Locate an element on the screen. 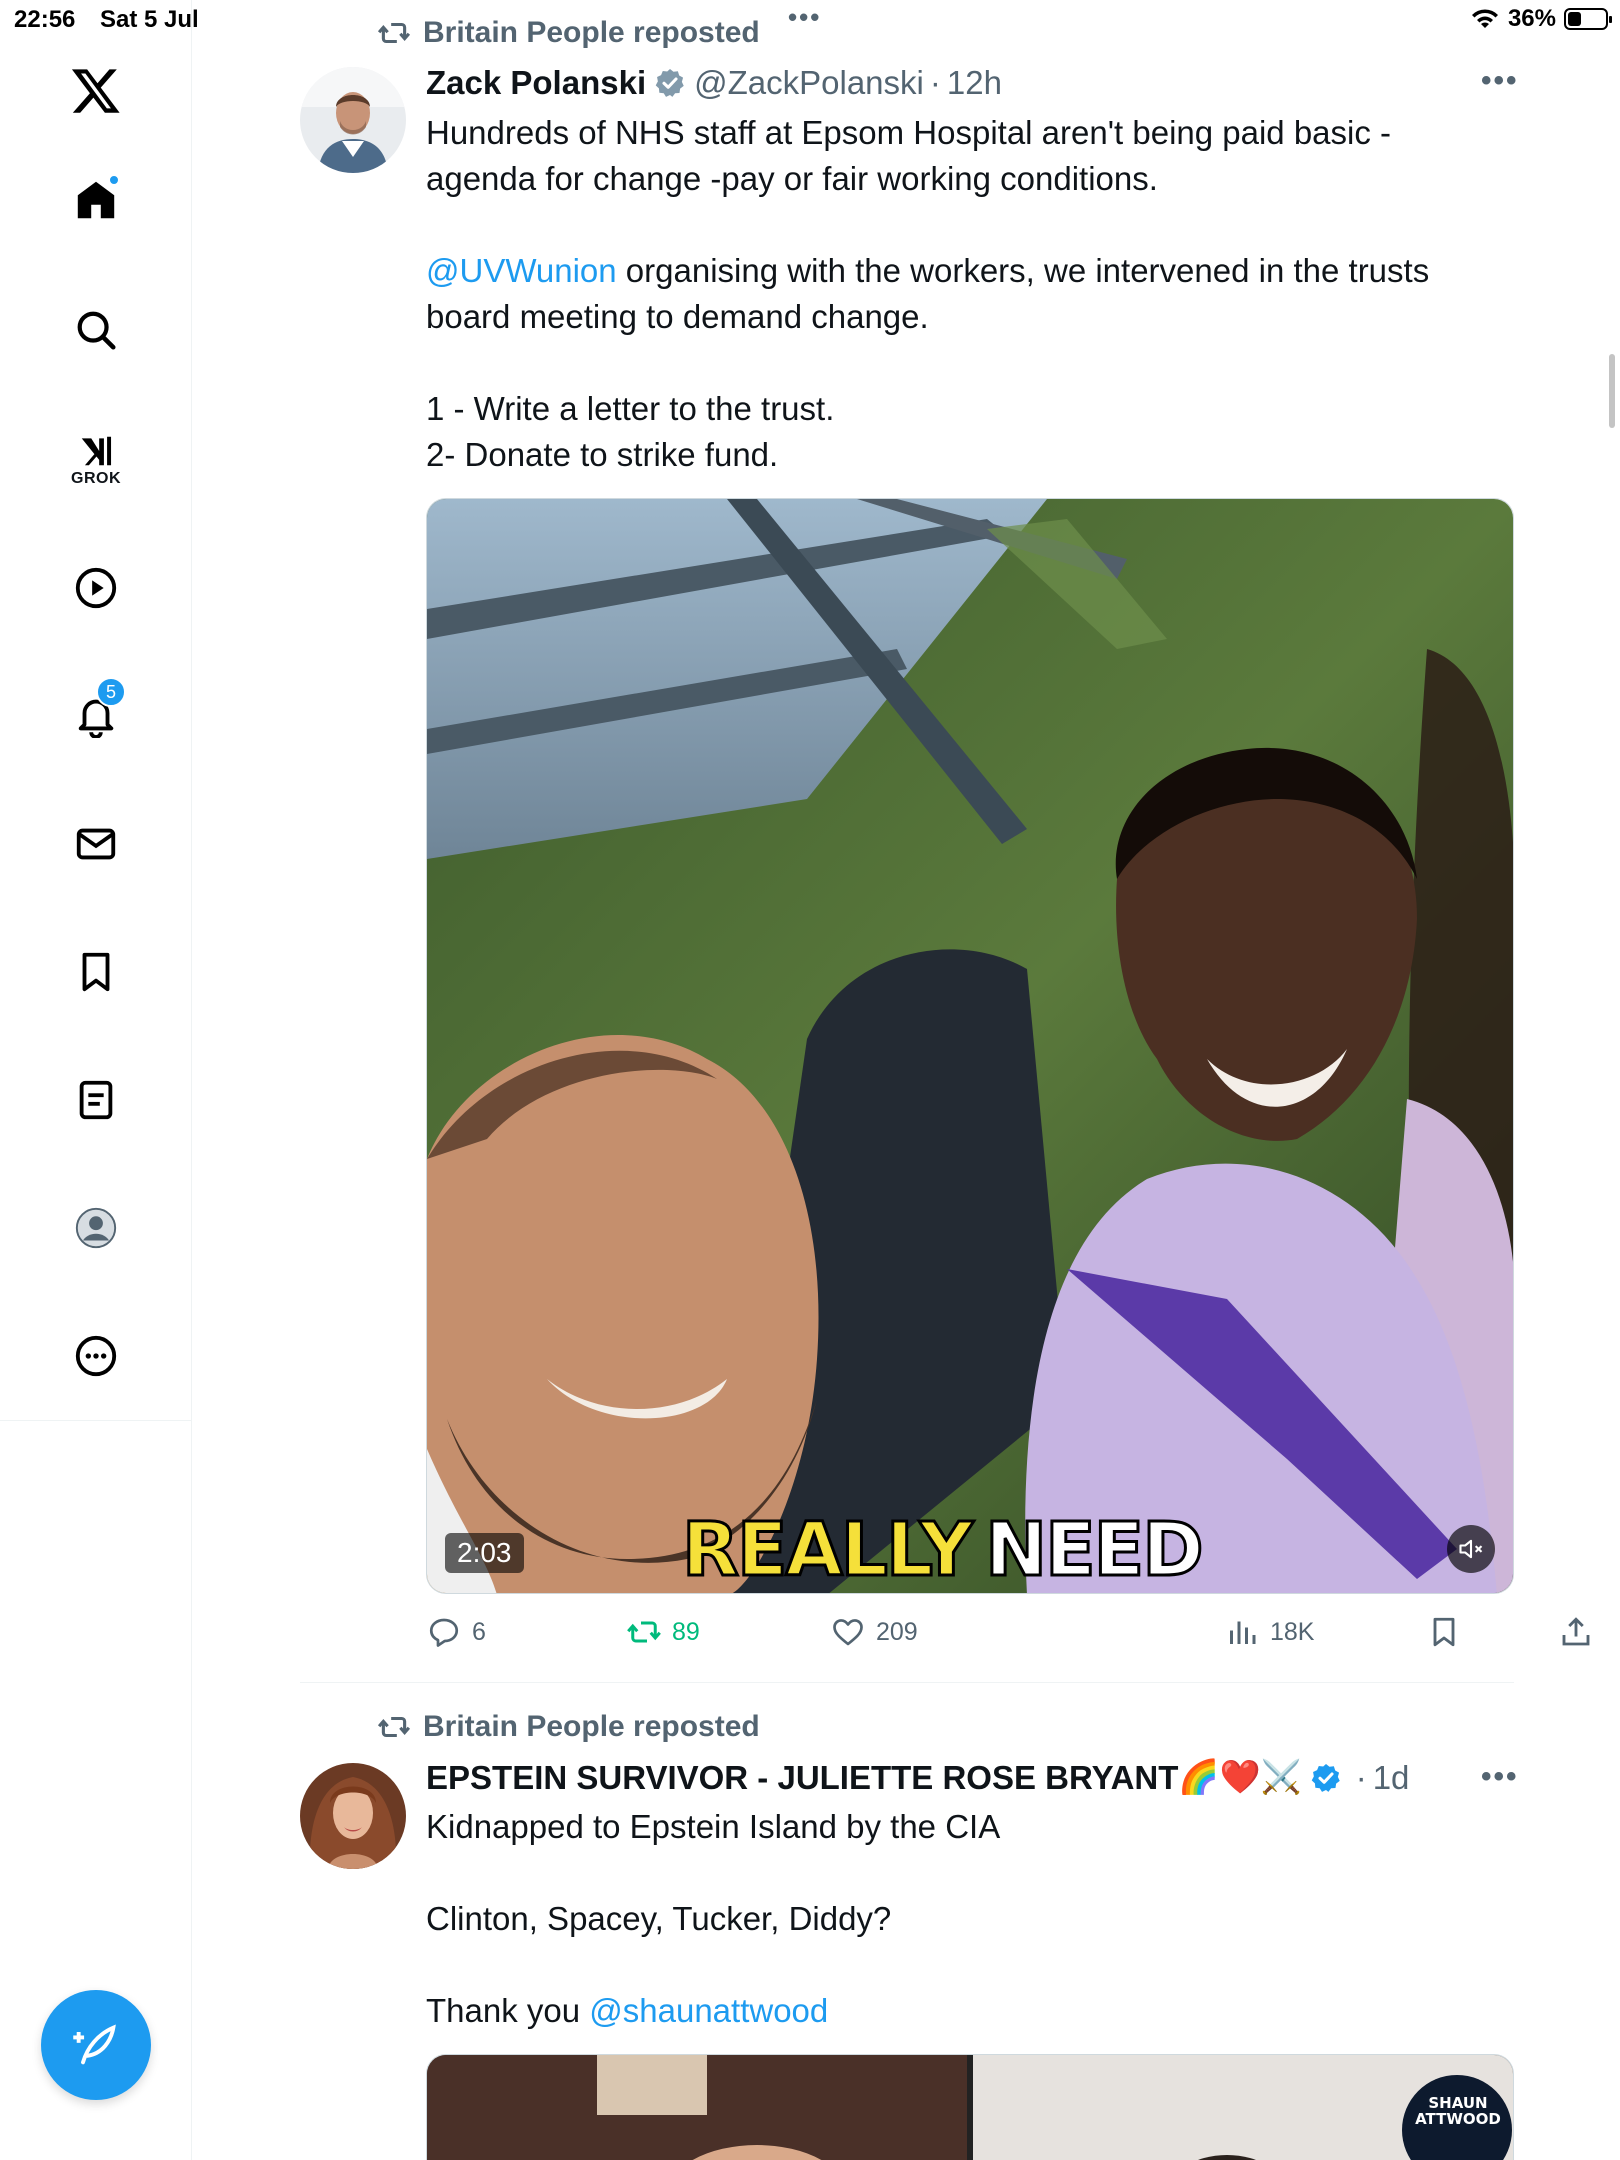  home-notification-dot is located at coordinates (114, 180).